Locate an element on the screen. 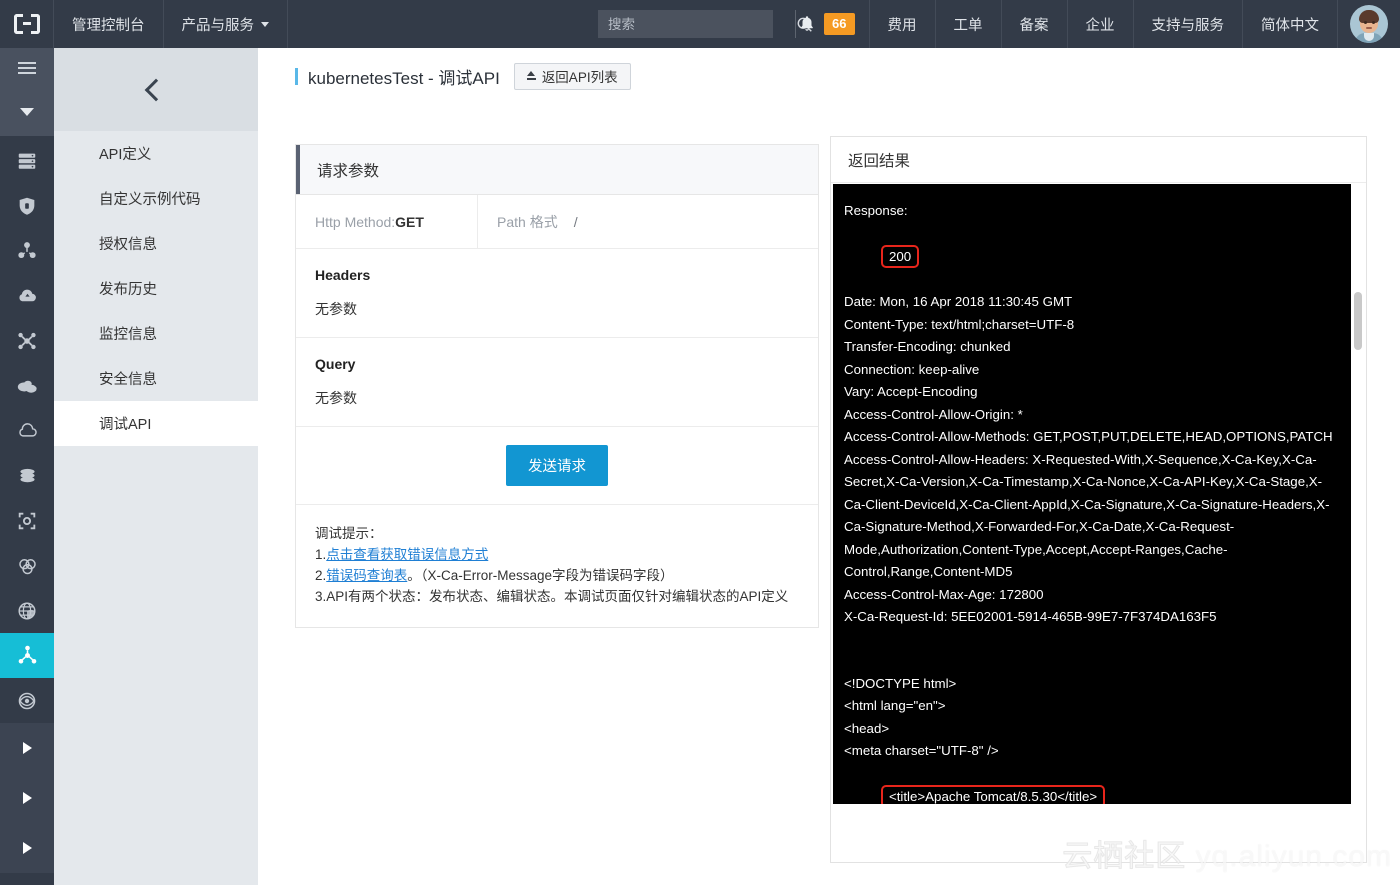 This screenshot has width=1400, height=885. rail-item-analytics is located at coordinates (27, 565).